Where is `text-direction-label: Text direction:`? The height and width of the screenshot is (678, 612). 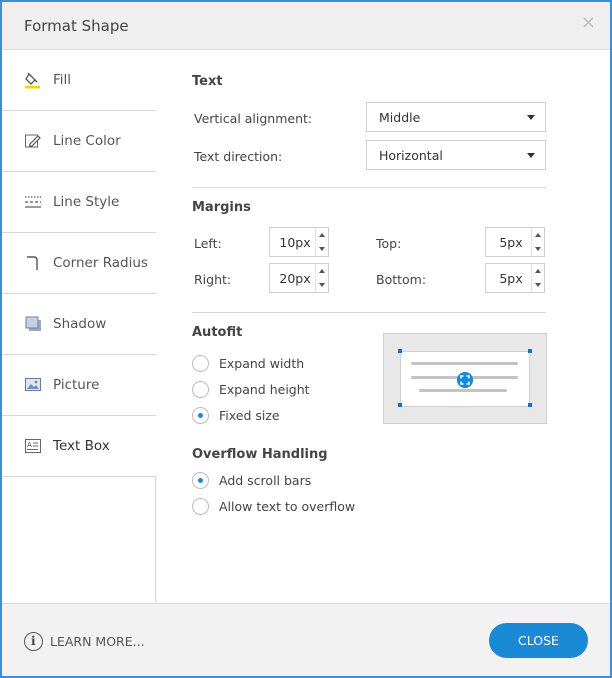 text-direction-label: Text direction: is located at coordinates (238, 156).